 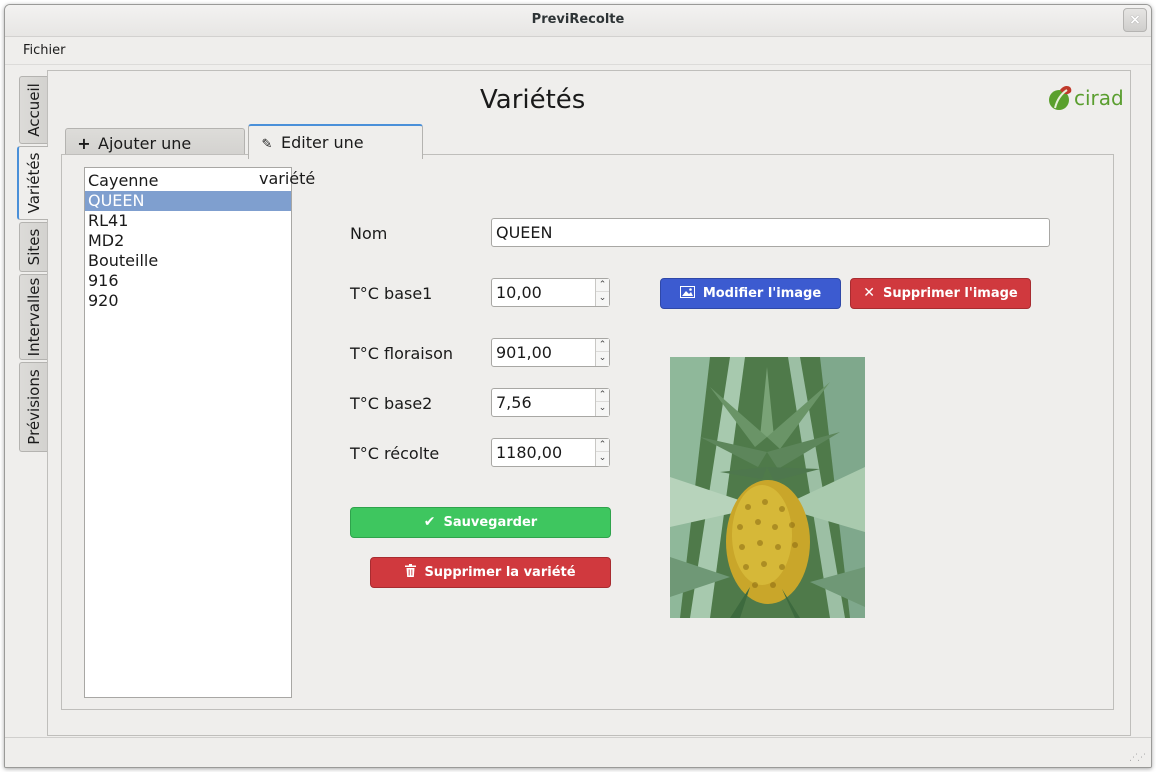 I want to click on delete-variety-button: Supprimer la variété, so click(x=490, y=572).